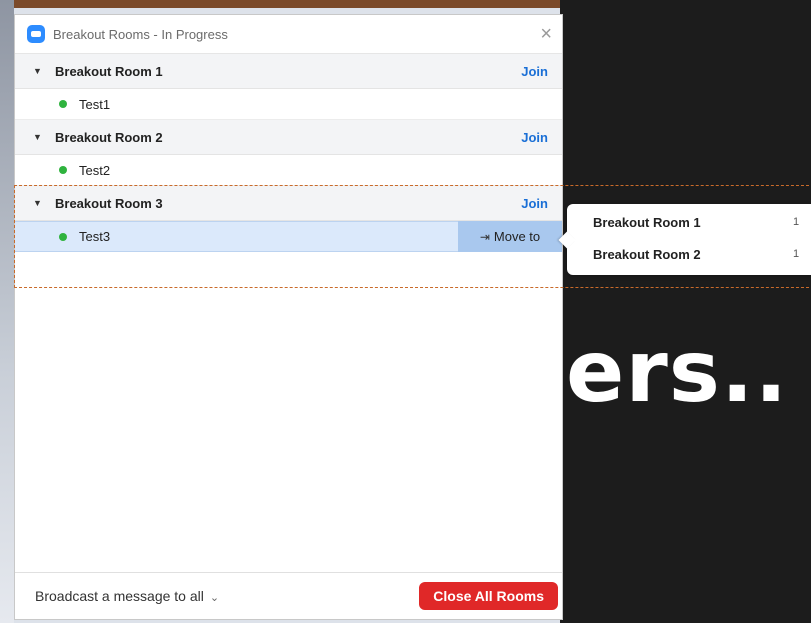  I want to click on close-all-rooms-button: Close All Rooms, so click(488, 596).